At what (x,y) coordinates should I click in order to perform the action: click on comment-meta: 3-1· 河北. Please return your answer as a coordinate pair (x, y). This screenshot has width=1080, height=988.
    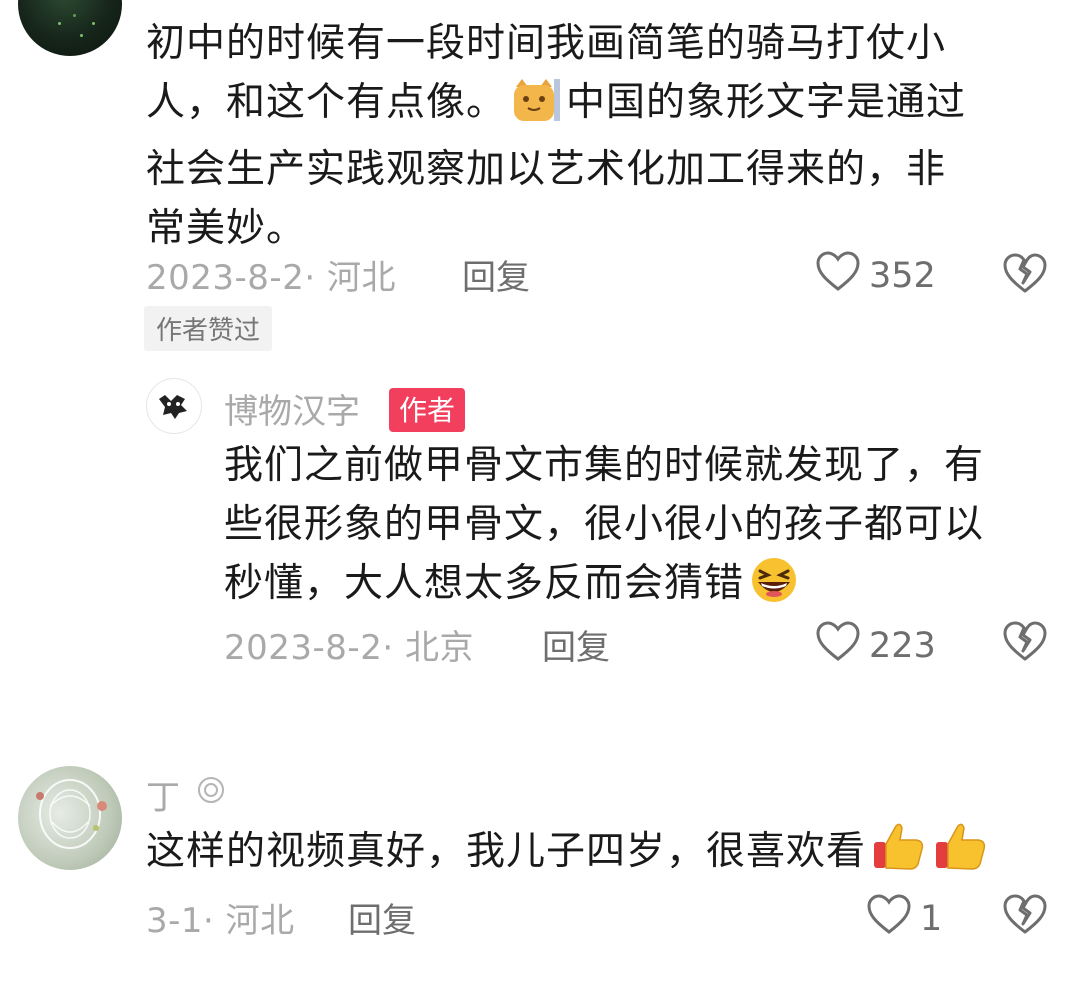
    Looking at the image, I should click on (220, 921).